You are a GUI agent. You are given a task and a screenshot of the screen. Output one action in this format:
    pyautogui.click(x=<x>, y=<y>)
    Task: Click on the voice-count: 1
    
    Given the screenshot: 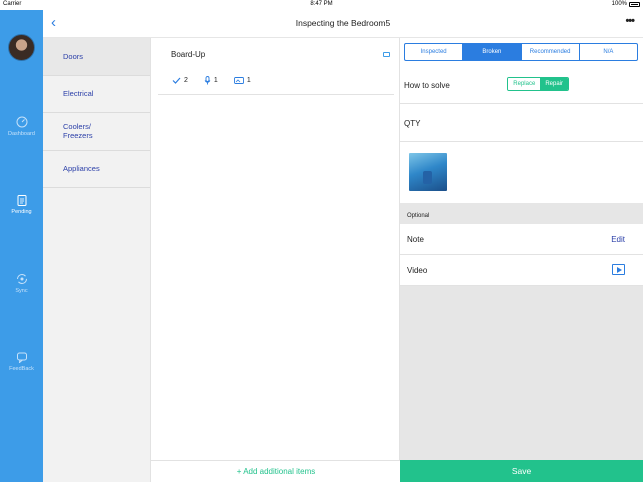 What is the action you would take?
    pyautogui.click(x=211, y=80)
    